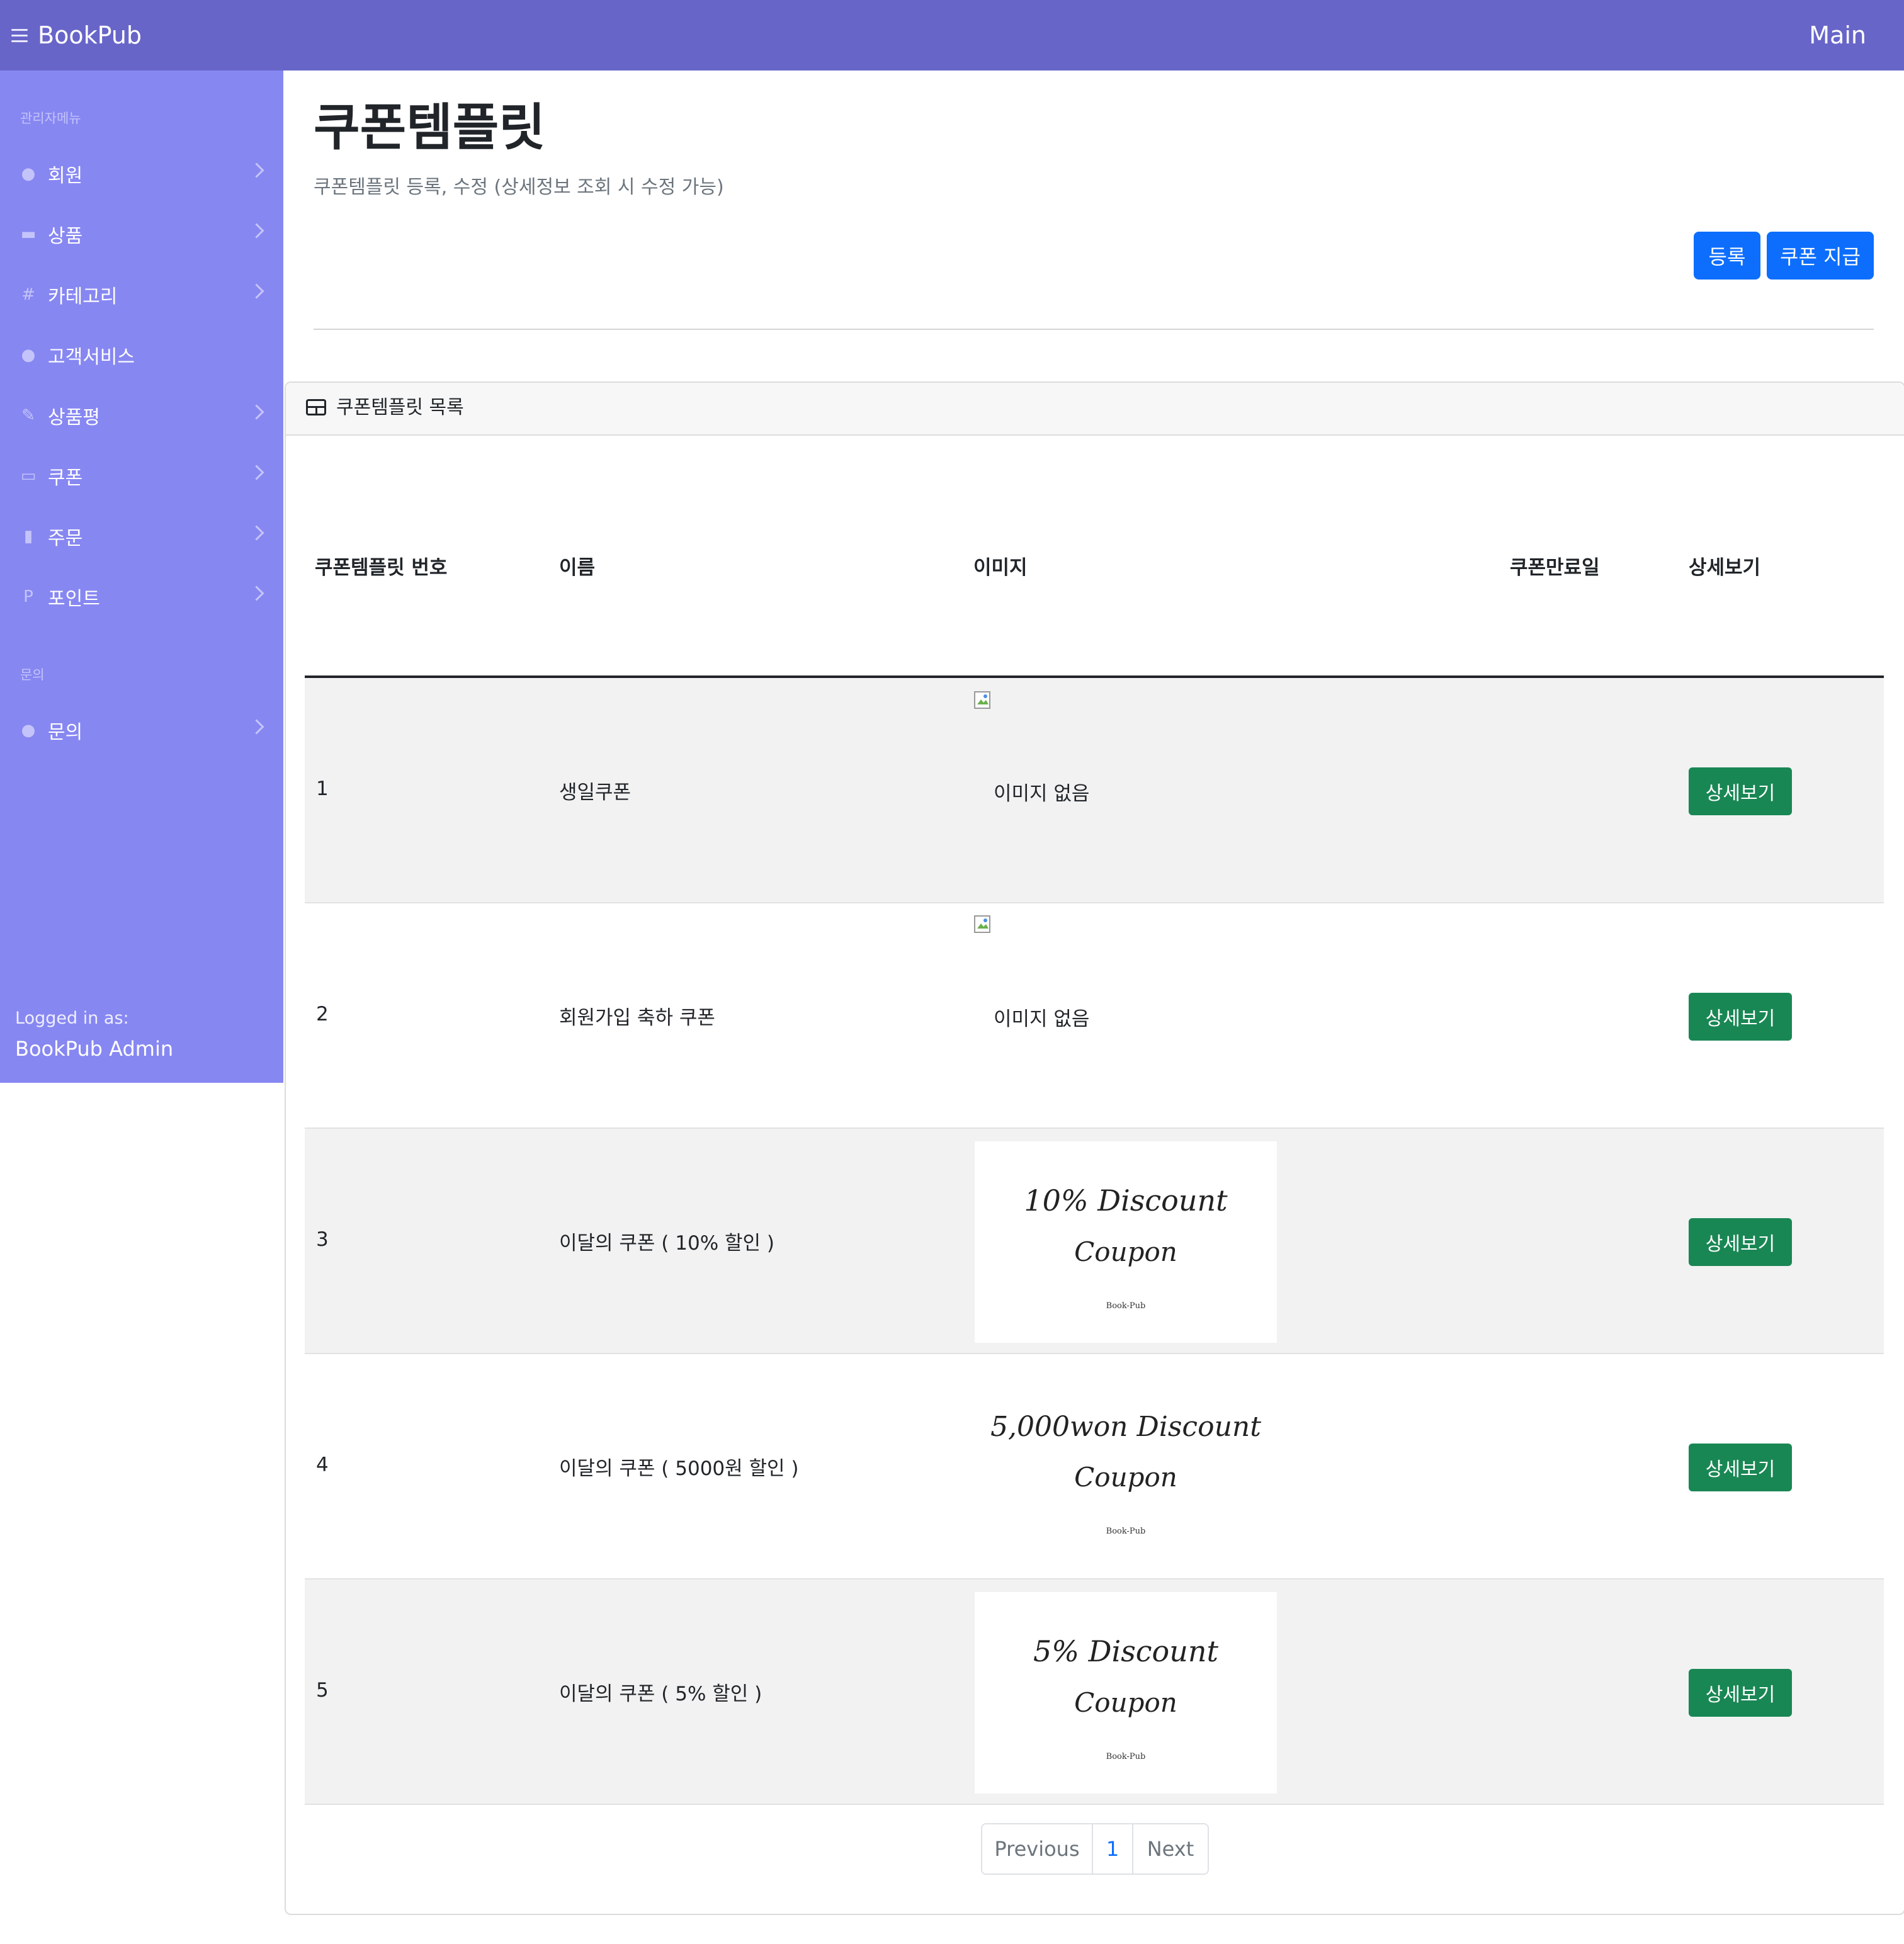 This screenshot has width=1904, height=1944. Describe the element at coordinates (141, 597) in the screenshot. I see `sidebar-item-point: P 포인트` at that location.